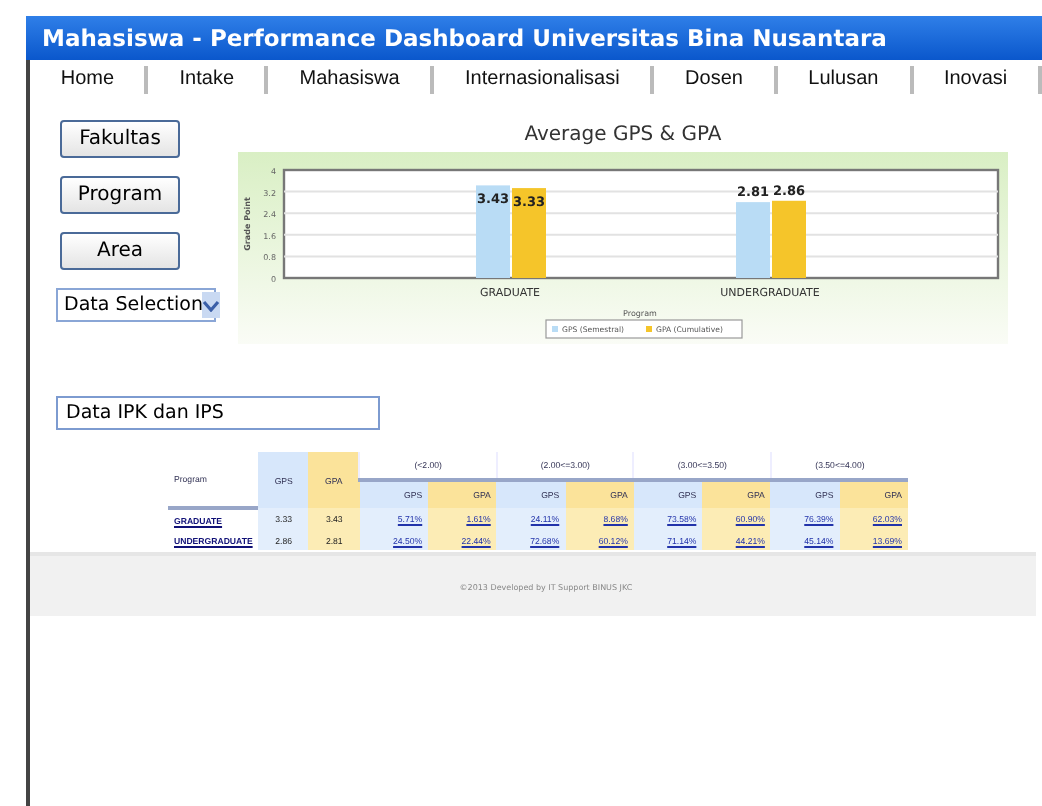 The height and width of the screenshot is (806, 1042). What do you see at coordinates (208, 80) in the screenshot?
I see `nav-tab: Intake` at bounding box center [208, 80].